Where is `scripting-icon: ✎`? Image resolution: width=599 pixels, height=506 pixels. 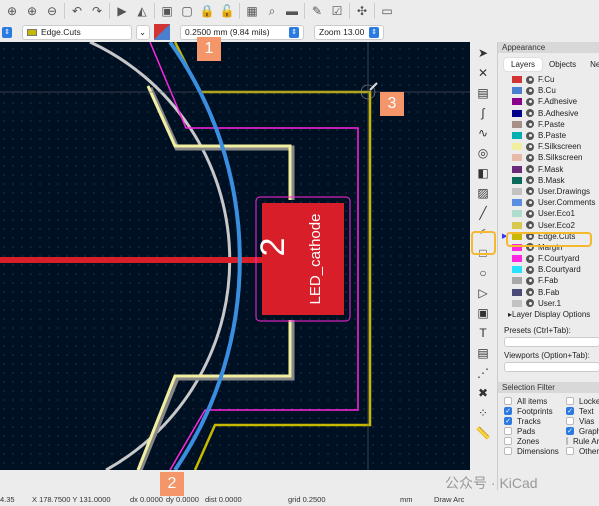
scripting-icon: ✎ is located at coordinates (317, 11).